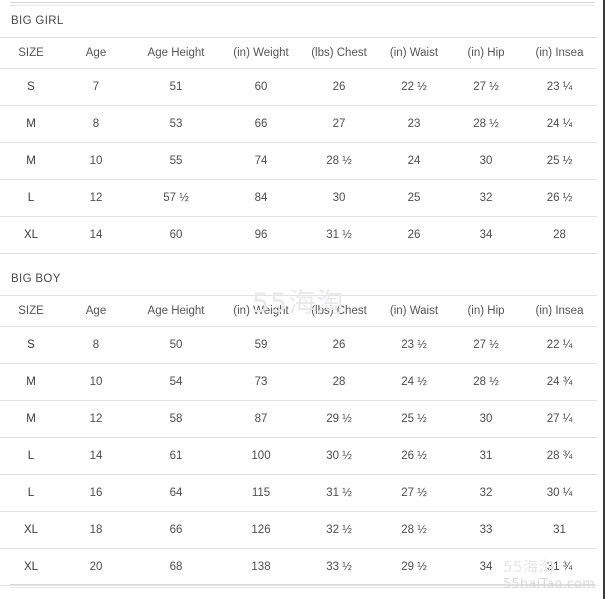  I want to click on cell-waist: 25, so click(414, 198).